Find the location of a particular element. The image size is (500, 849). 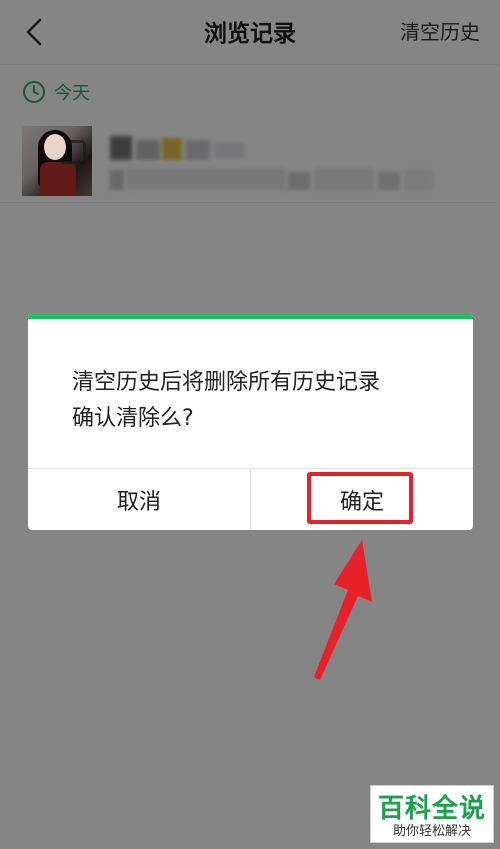

dialog-message-line2: 确认清除么? is located at coordinates (133, 418).